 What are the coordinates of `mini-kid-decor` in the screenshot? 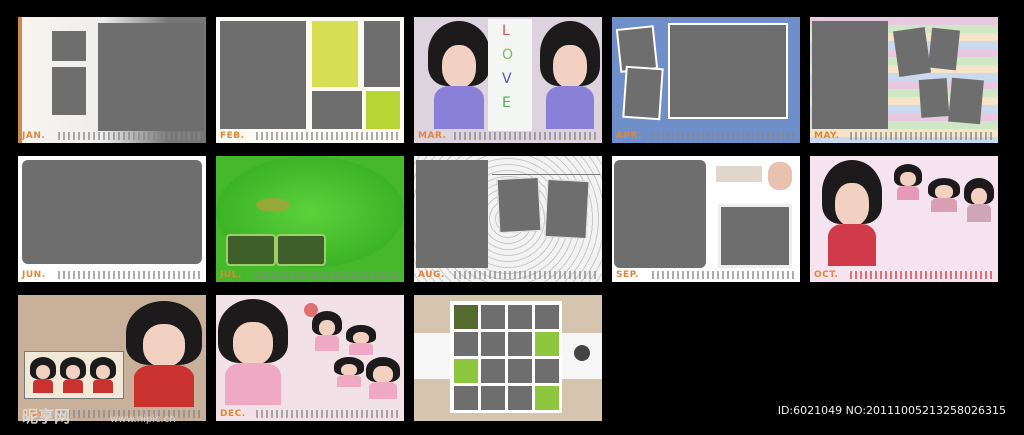 It's located at (780, 176).